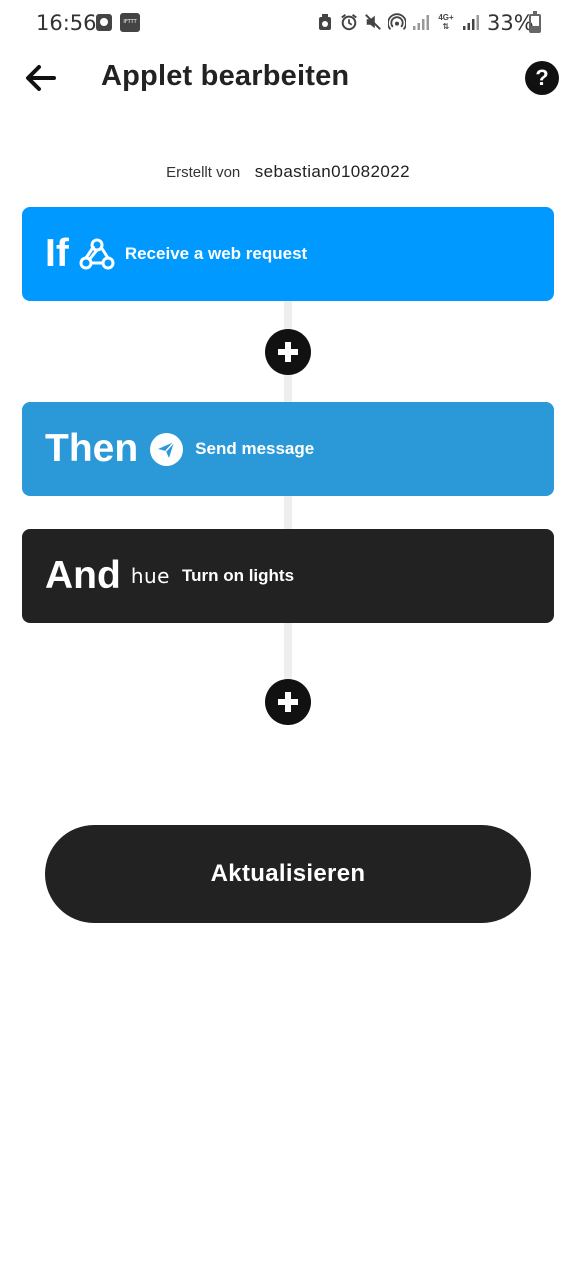  Describe the element at coordinates (225, 76) in the screenshot. I see `page-title: Applet bearbeiten` at that location.